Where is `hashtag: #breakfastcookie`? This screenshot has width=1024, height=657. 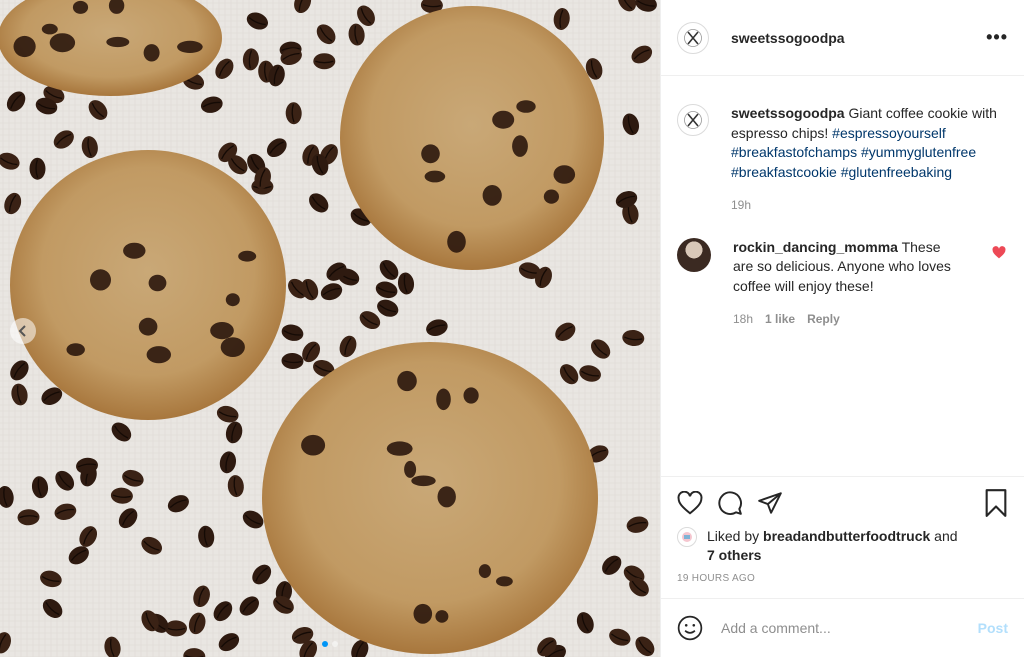
hashtag: #breakfastcookie is located at coordinates (784, 172).